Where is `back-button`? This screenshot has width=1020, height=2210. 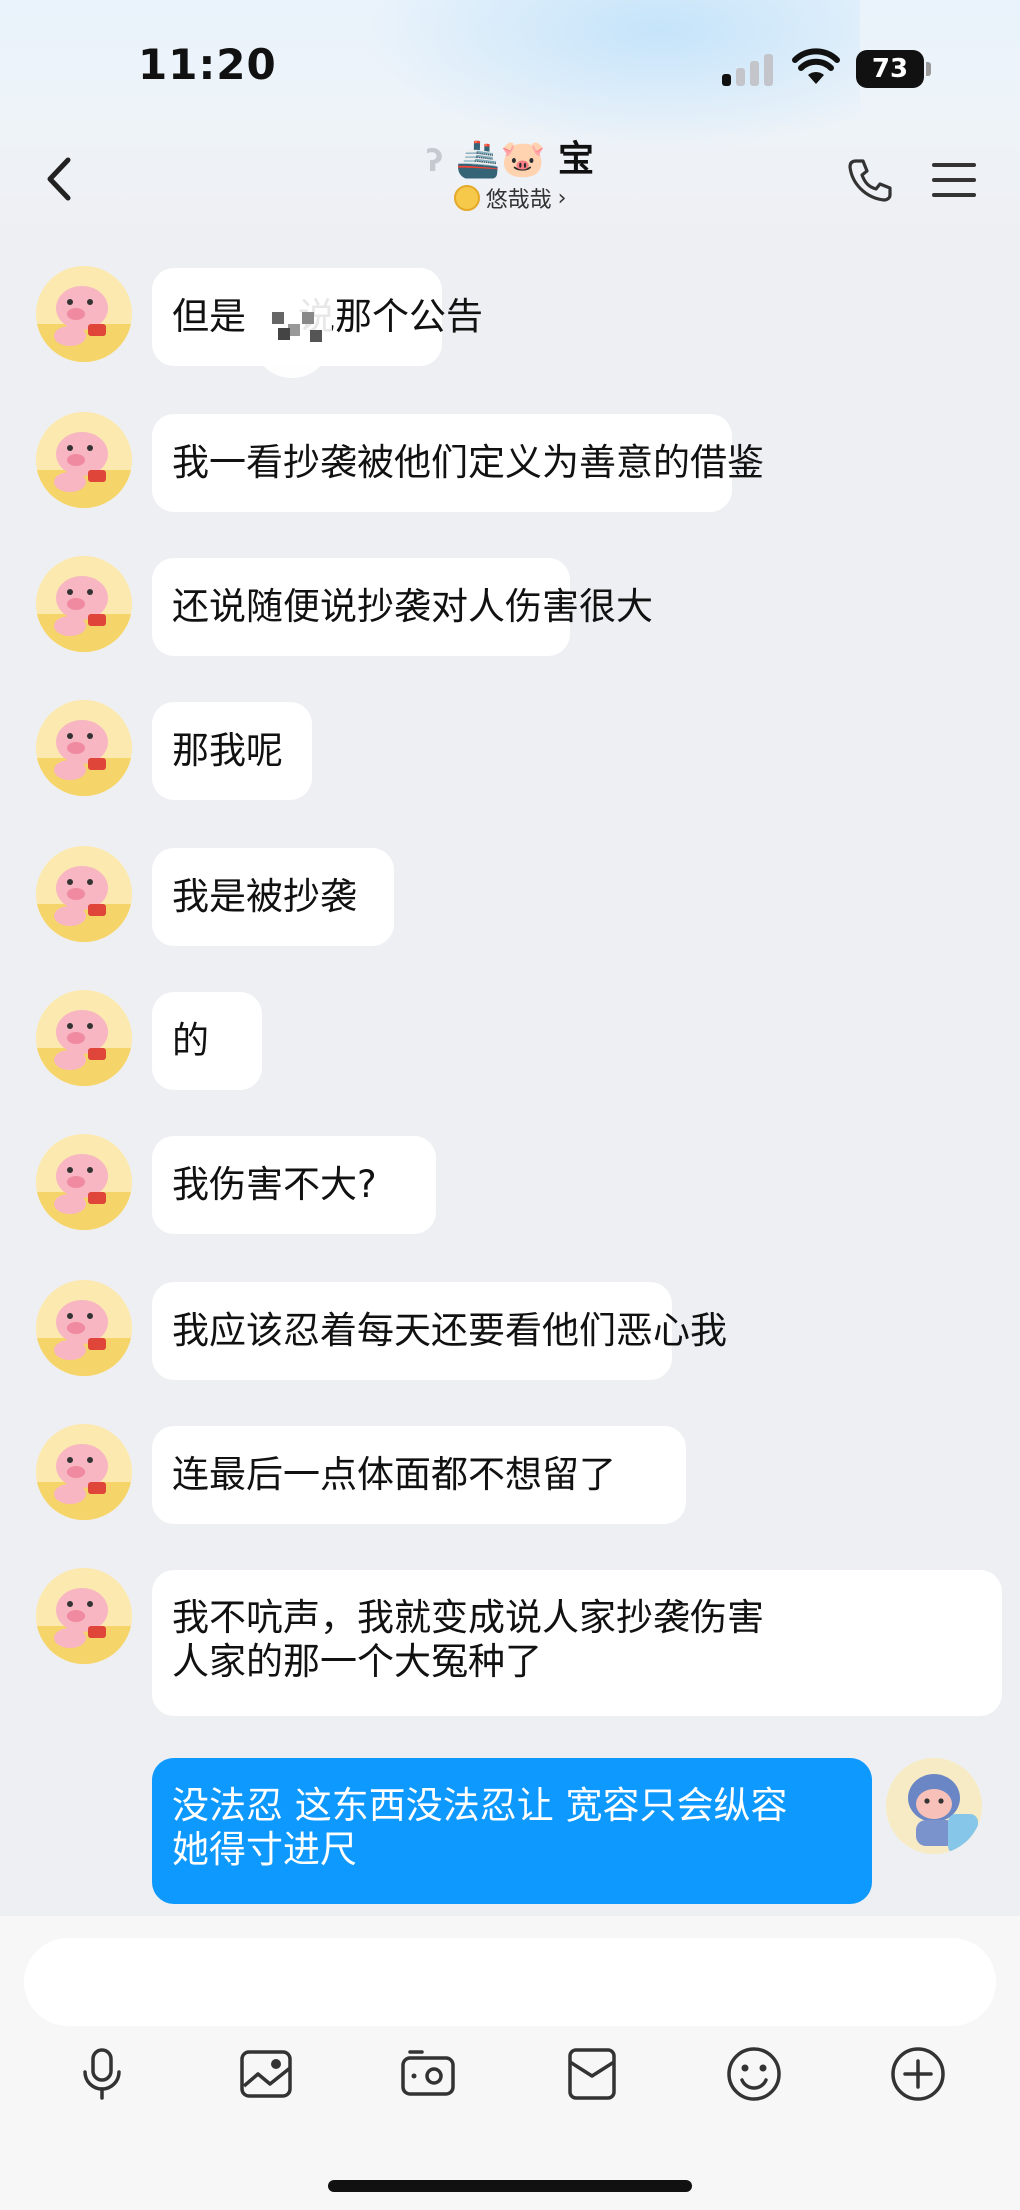
back-button is located at coordinates (60, 179).